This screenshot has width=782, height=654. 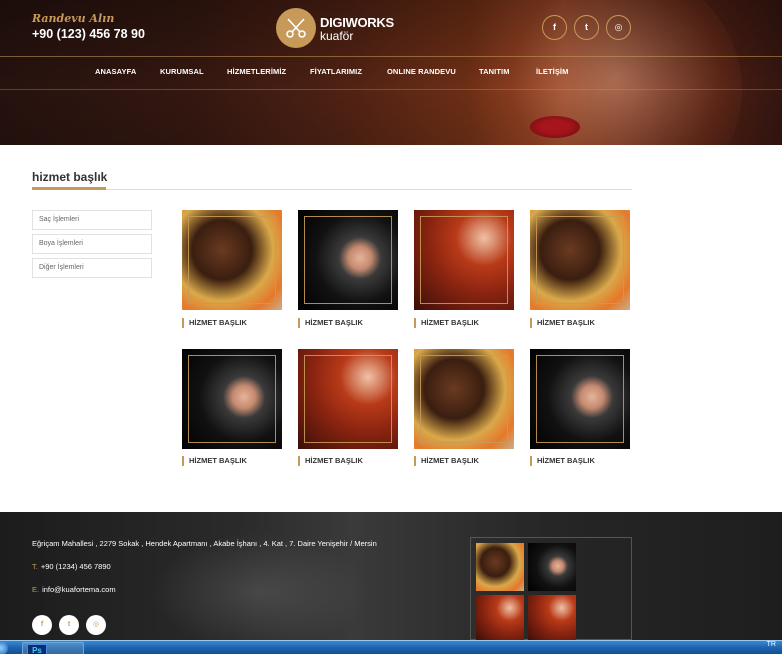 What do you see at coordinates (74, 589) in the screenshot?
I see `footer-email: E. info@kuafortema.com` at bounding box center [74, 589].